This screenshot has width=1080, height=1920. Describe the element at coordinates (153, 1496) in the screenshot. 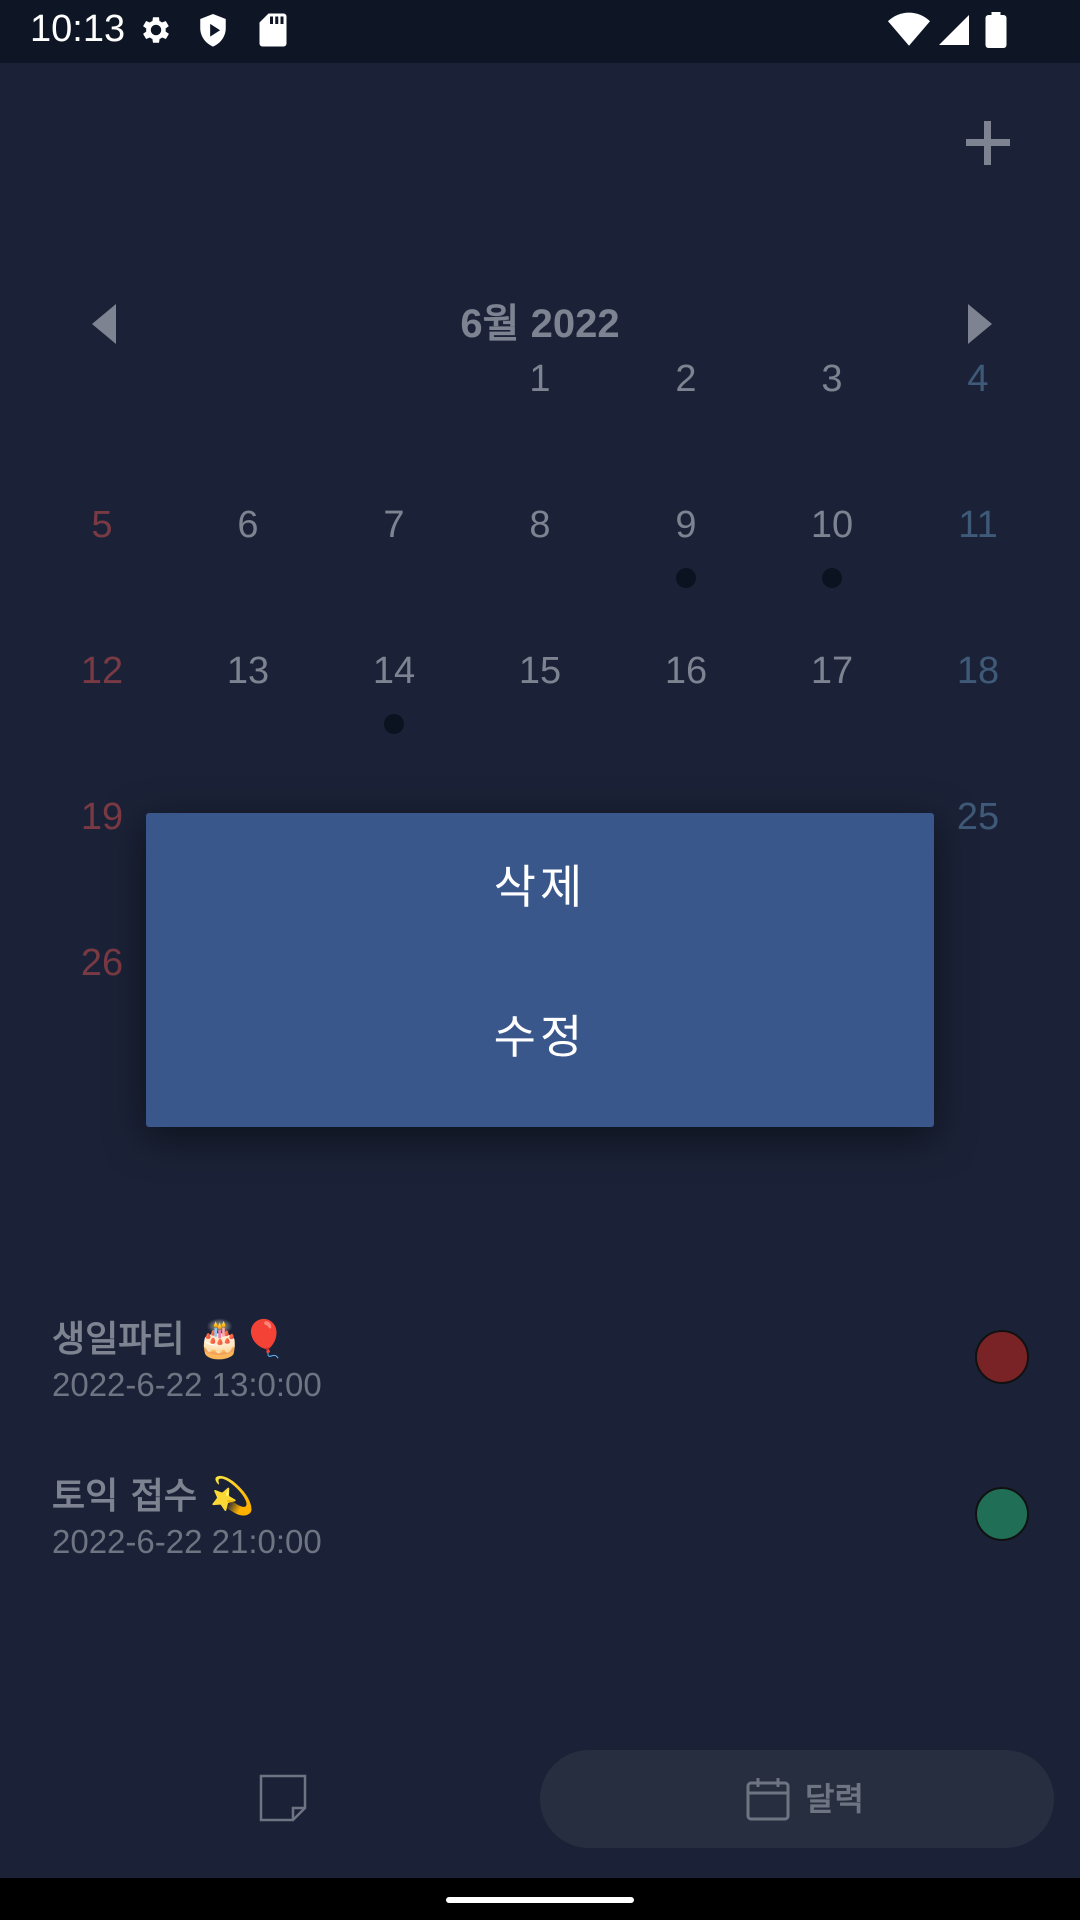

I see `event-title: 토익 접수 💫` at that location.